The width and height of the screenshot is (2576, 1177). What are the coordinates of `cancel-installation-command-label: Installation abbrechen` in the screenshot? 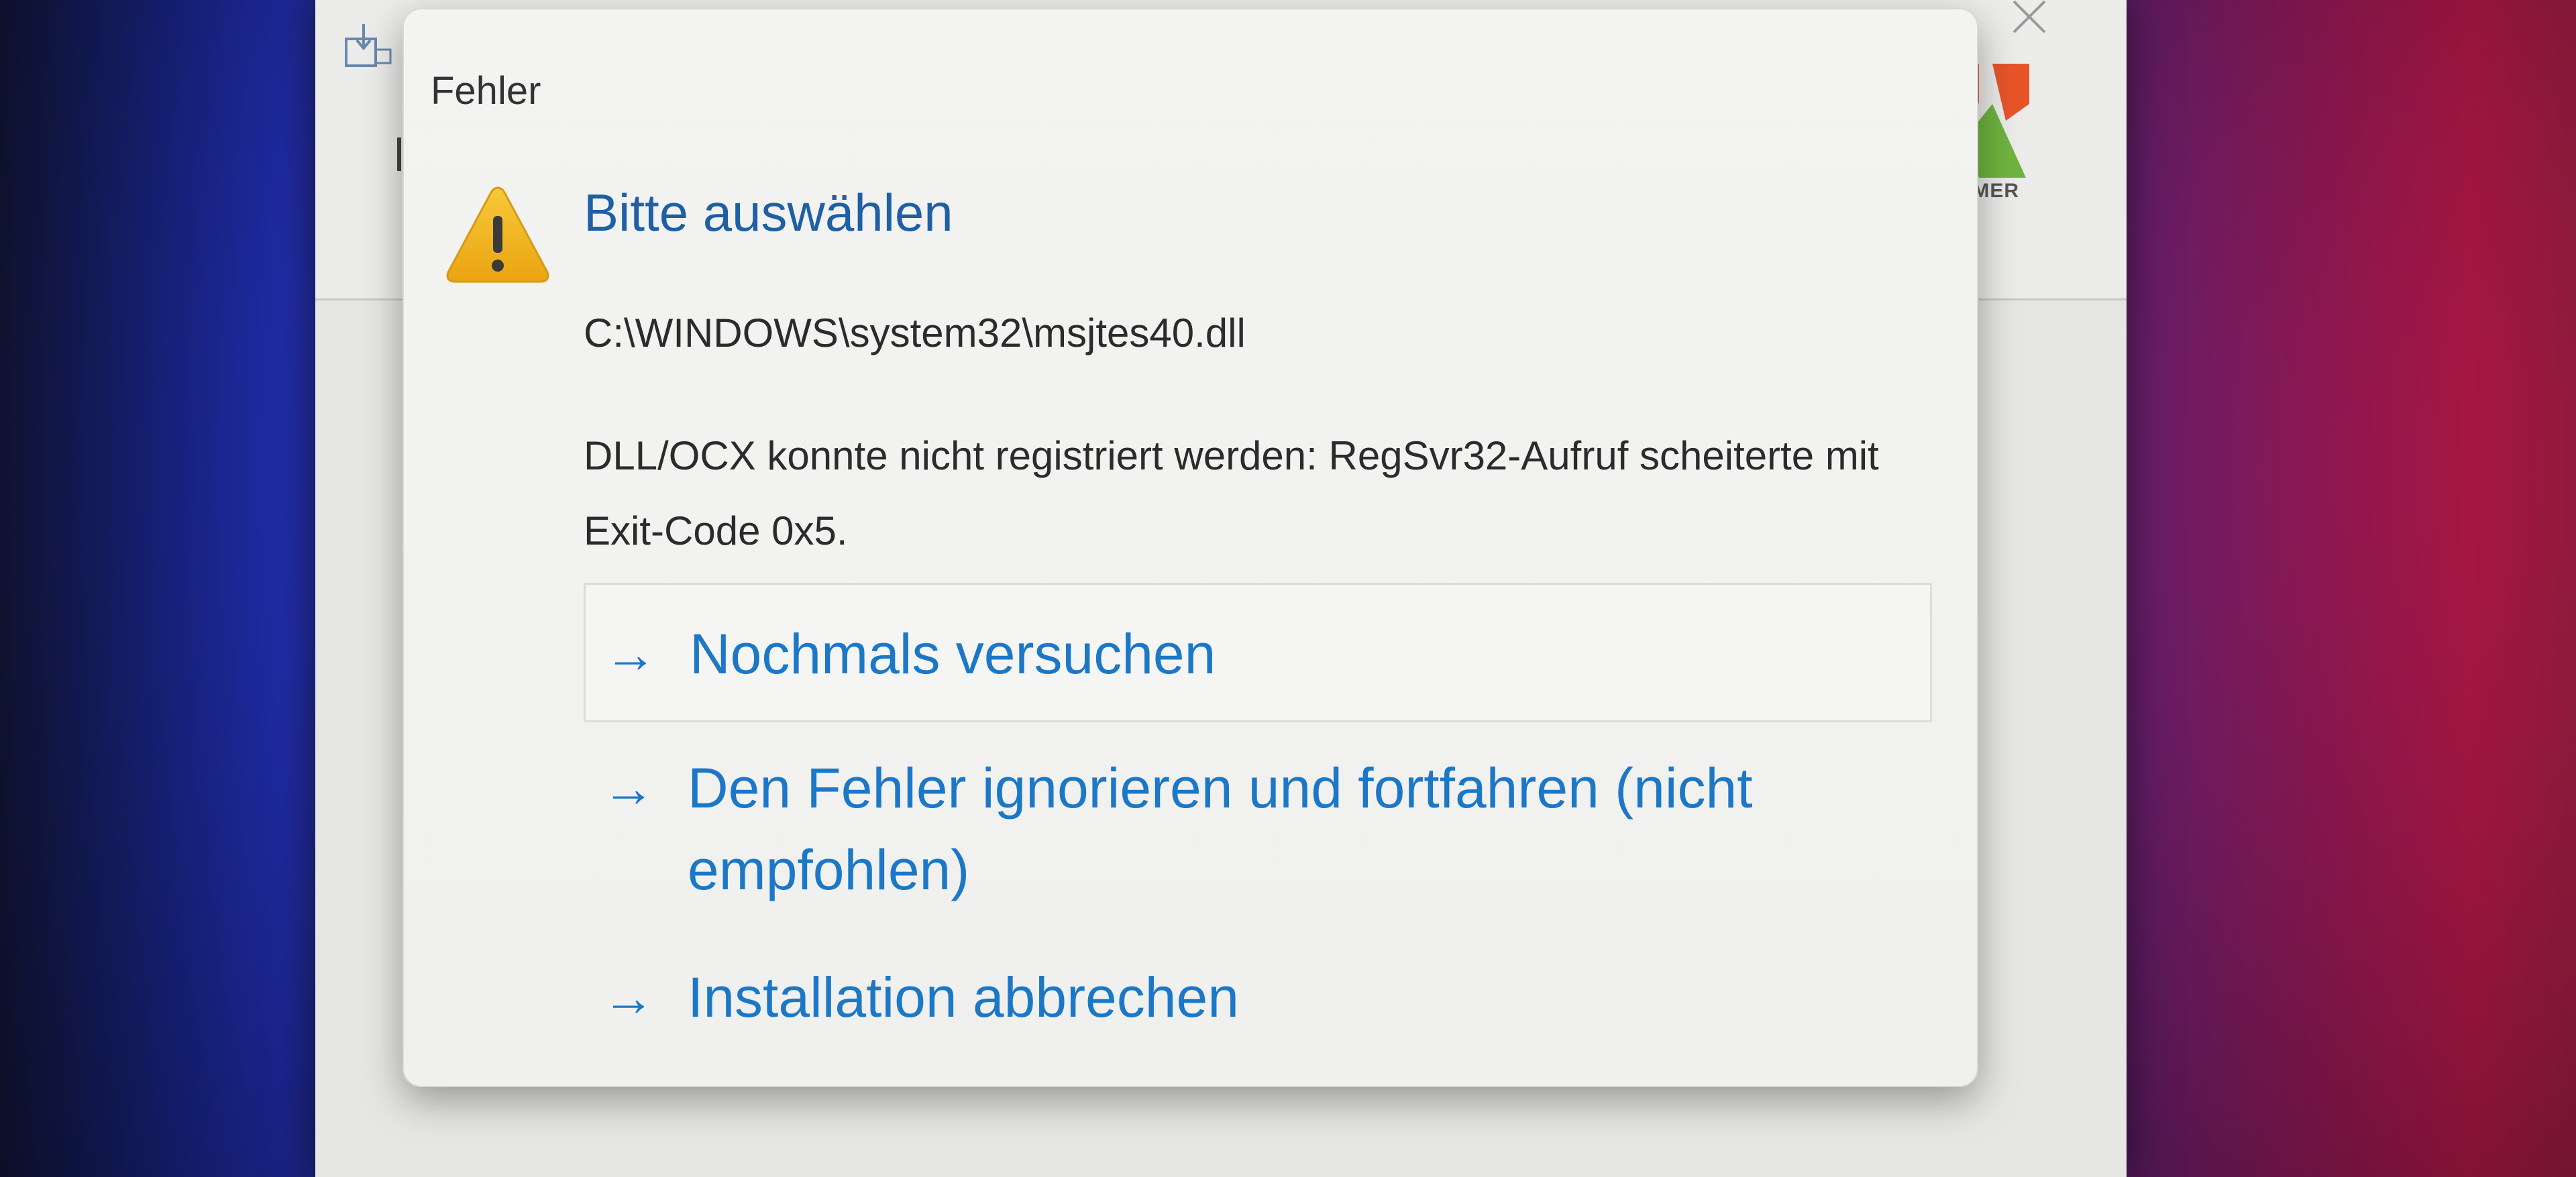 It's located at (963, 997).